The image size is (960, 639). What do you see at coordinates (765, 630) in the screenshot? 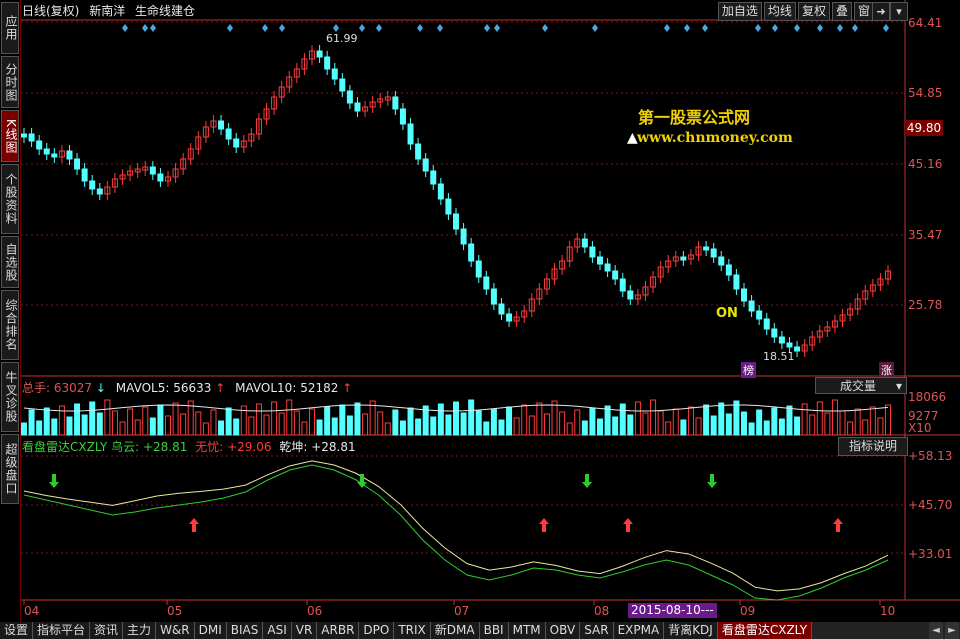
I see `bottom-tab: 看盘雷达CXZLY` at bounding box center [765, 630].